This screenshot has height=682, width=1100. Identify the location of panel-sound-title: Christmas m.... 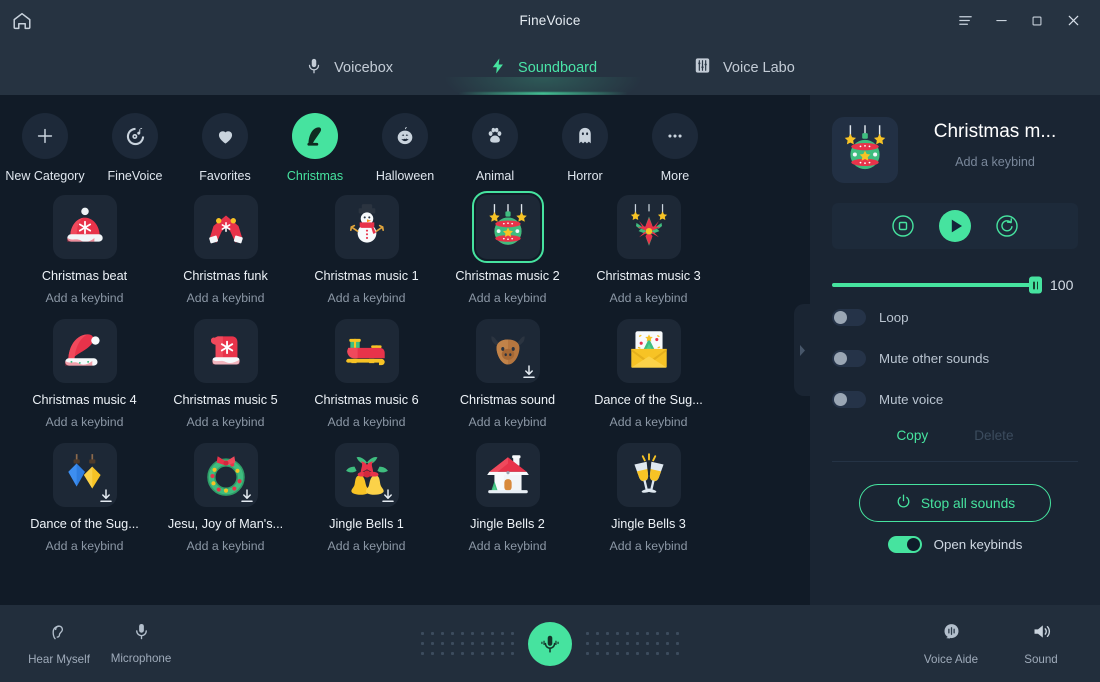
(995, 131).